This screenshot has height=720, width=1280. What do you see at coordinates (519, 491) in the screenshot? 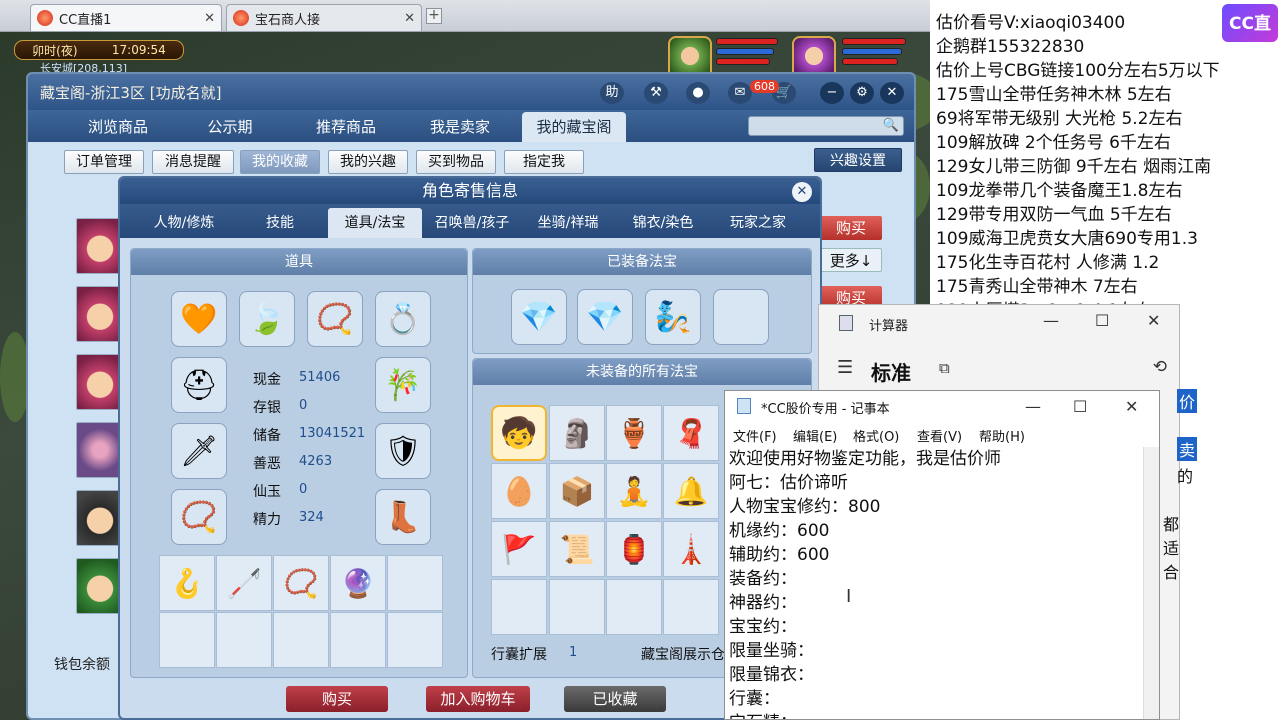
I see `treasure-cell: 🥚` at bounding box center [519, 491].